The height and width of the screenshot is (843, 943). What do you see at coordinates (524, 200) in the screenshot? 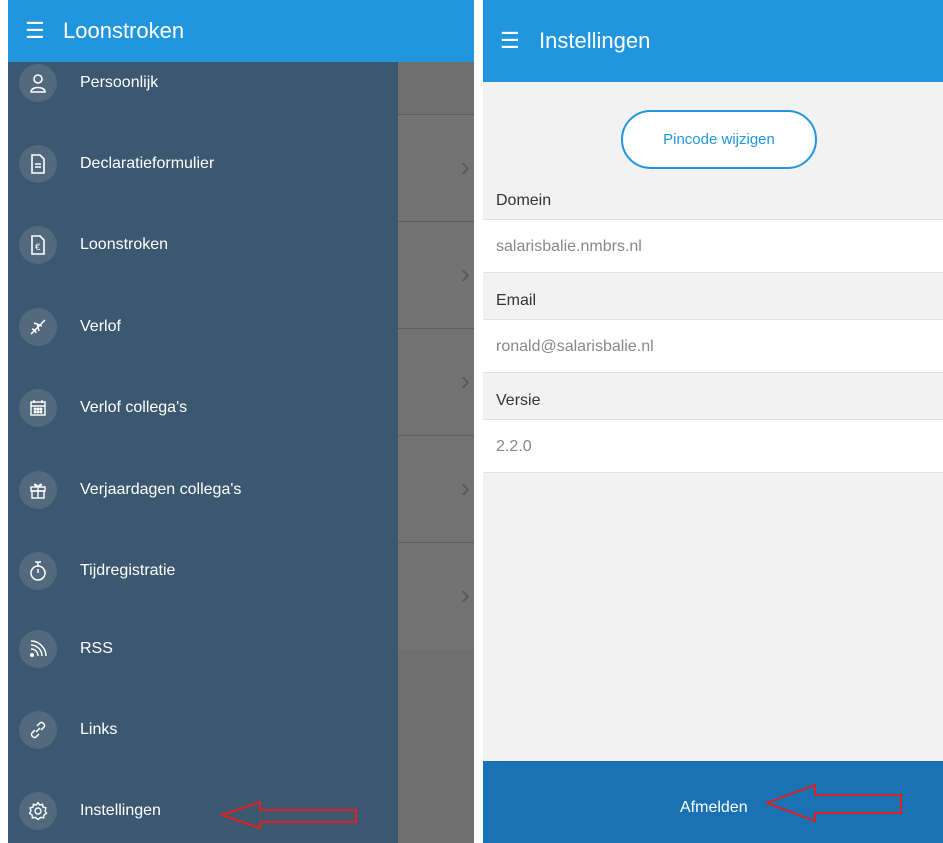
I see `domain-label: Domein` at bounding box center [524, 200].